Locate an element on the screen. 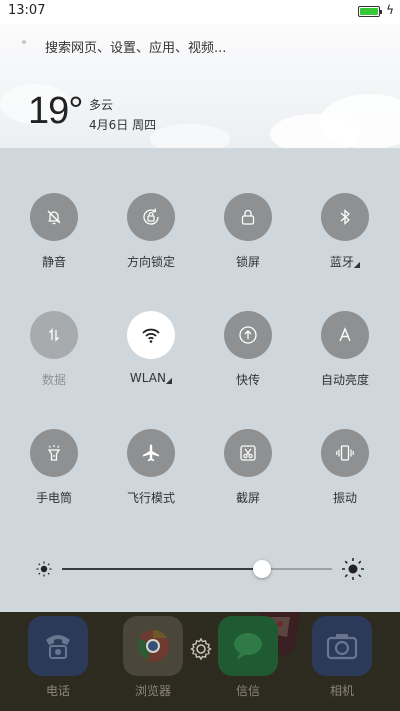 The width and height of the screenshot is (400, 711). brightness-slider-thumb is located at coordinates (261, 569).